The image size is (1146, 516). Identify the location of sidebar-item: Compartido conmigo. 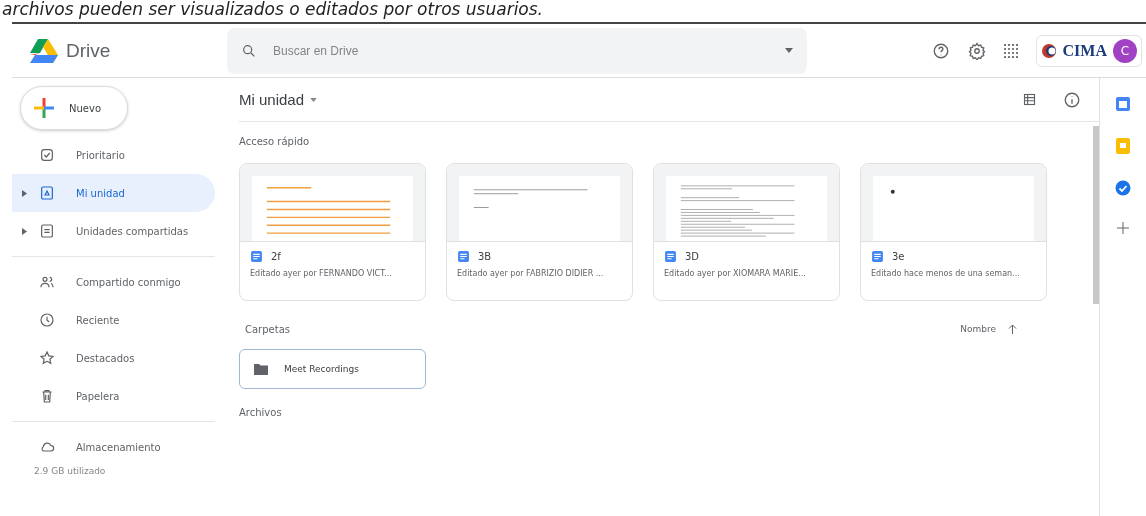
(113, 282).